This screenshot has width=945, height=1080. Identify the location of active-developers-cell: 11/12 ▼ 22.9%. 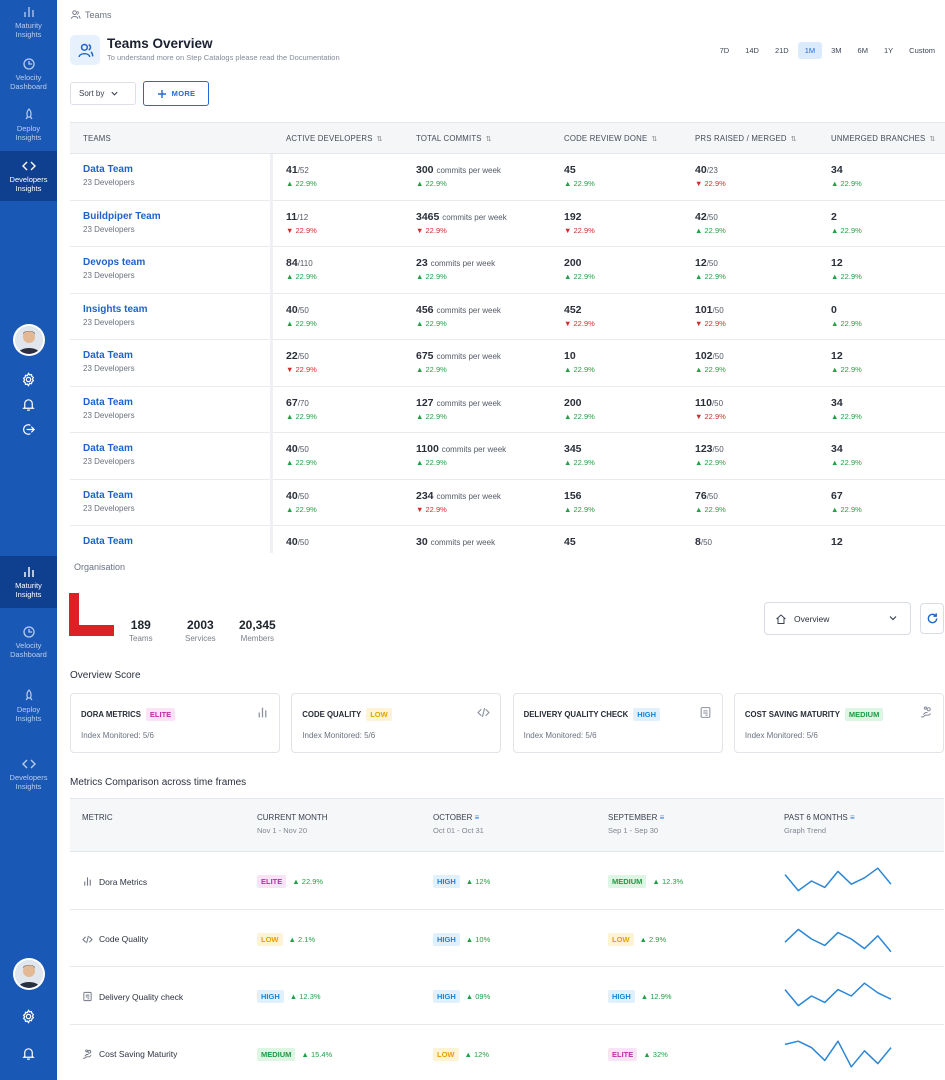
(301, 222).